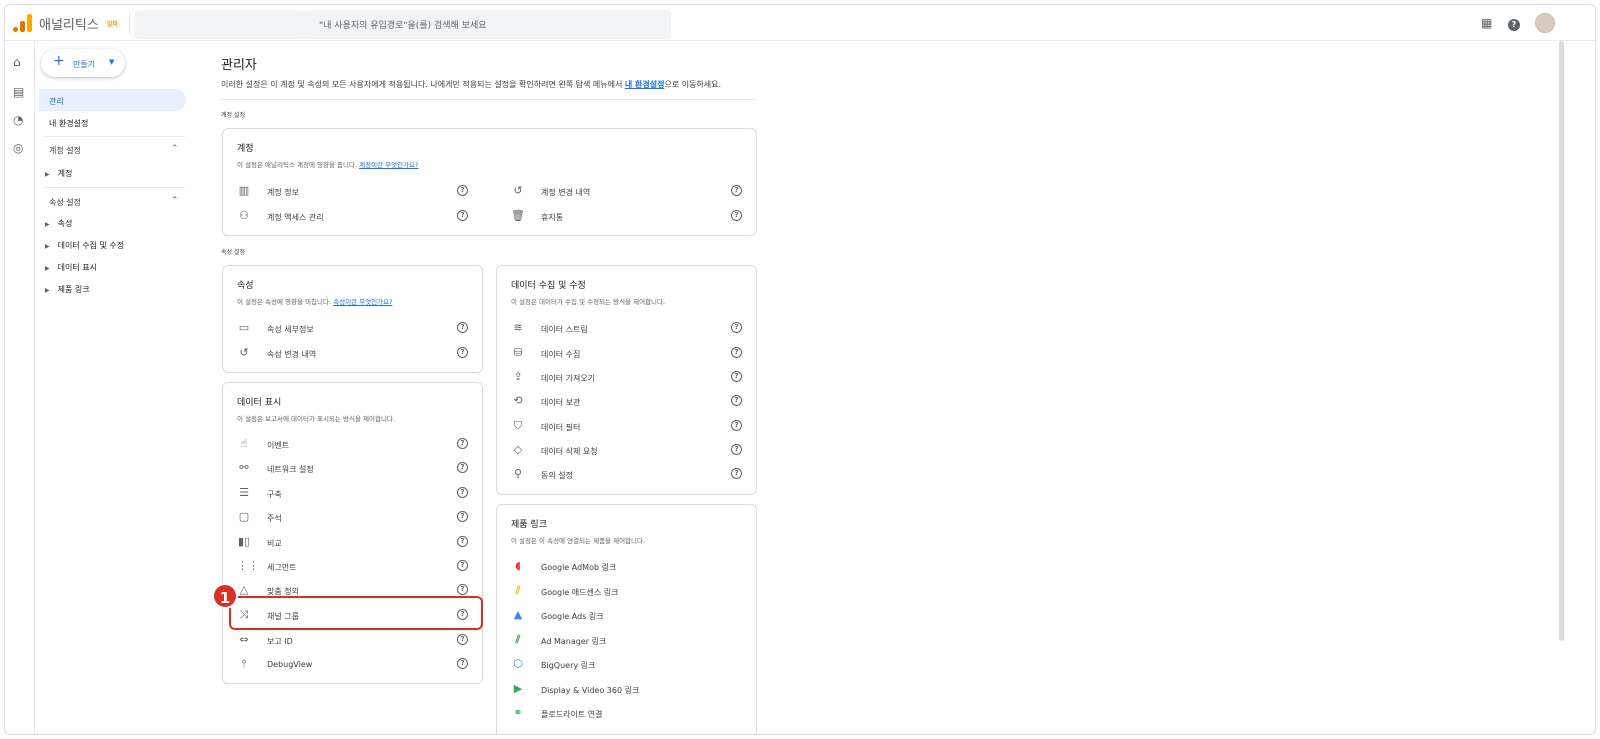 This screenshot has width=1600, height=739. I want to click on nav-sub-property: ▶ 속성, so click(58, 223).